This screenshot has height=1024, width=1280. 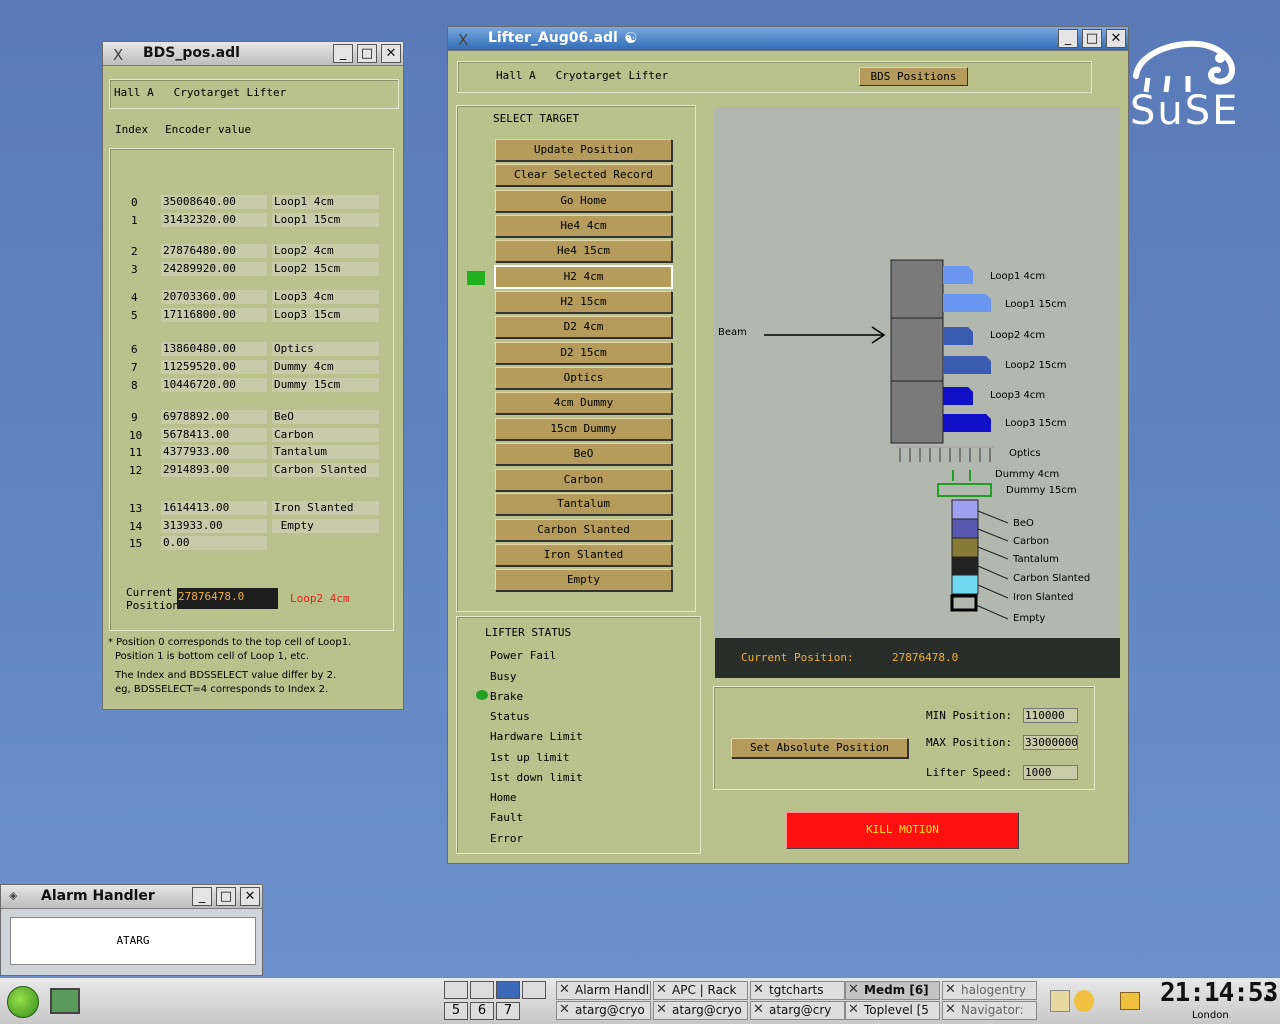 What do you see at coordinates (1050, 715) in the screenshot?
I see `min-position-input` at bounding box center [1050, 715].